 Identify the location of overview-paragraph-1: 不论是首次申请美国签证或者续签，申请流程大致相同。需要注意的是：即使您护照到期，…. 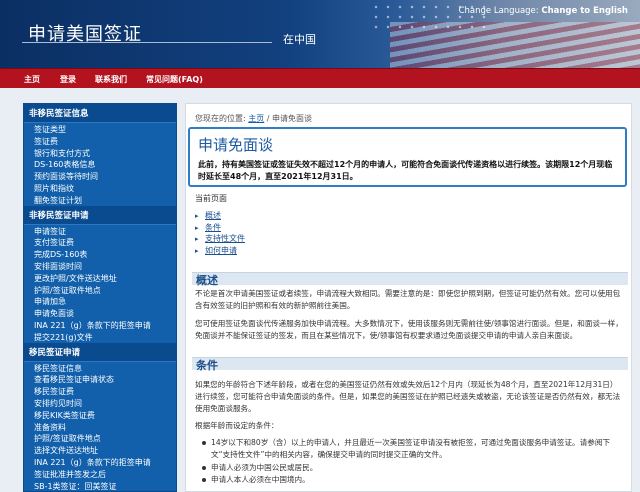
(408, 299).